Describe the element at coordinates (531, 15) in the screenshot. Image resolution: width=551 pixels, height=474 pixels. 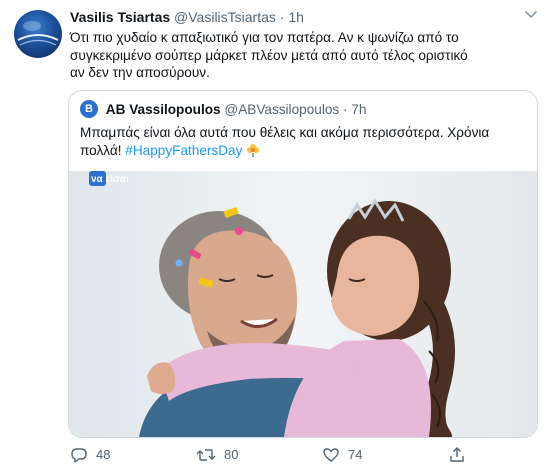
I see `more-caret-icon` at that location.